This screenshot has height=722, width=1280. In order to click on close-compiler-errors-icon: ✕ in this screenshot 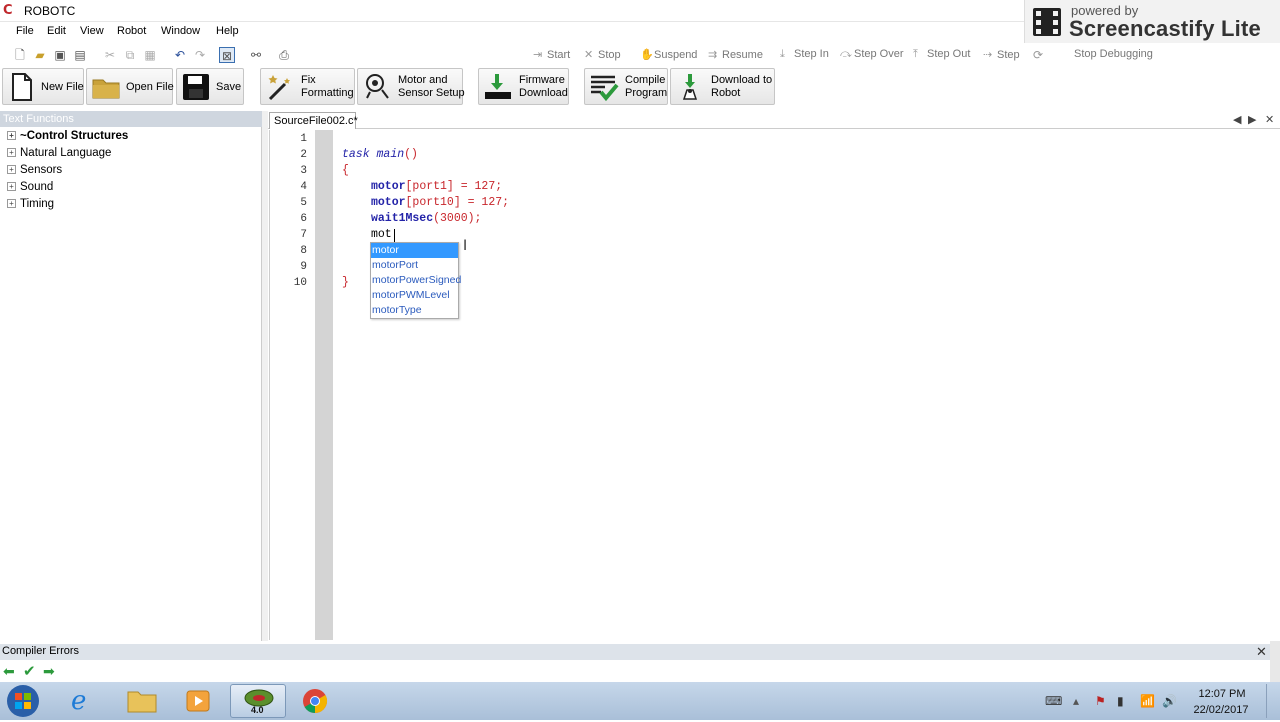, I will do `click(1261, 652)`.